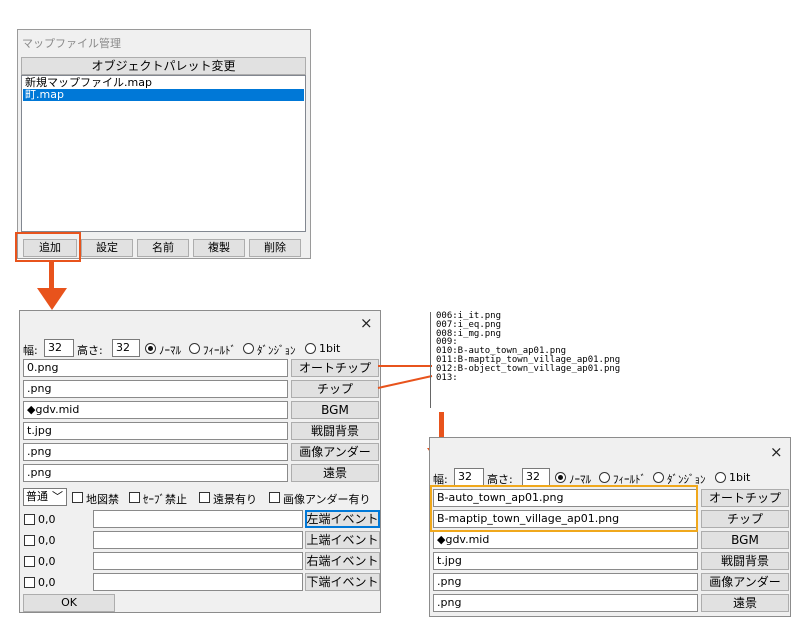 The height and width of the screenshot is (642, 801). What do you see at coordinates (469, 333) in the screenshot?
I see `listing-line: 008:i_mg.png` at bounding box center [469, 333].